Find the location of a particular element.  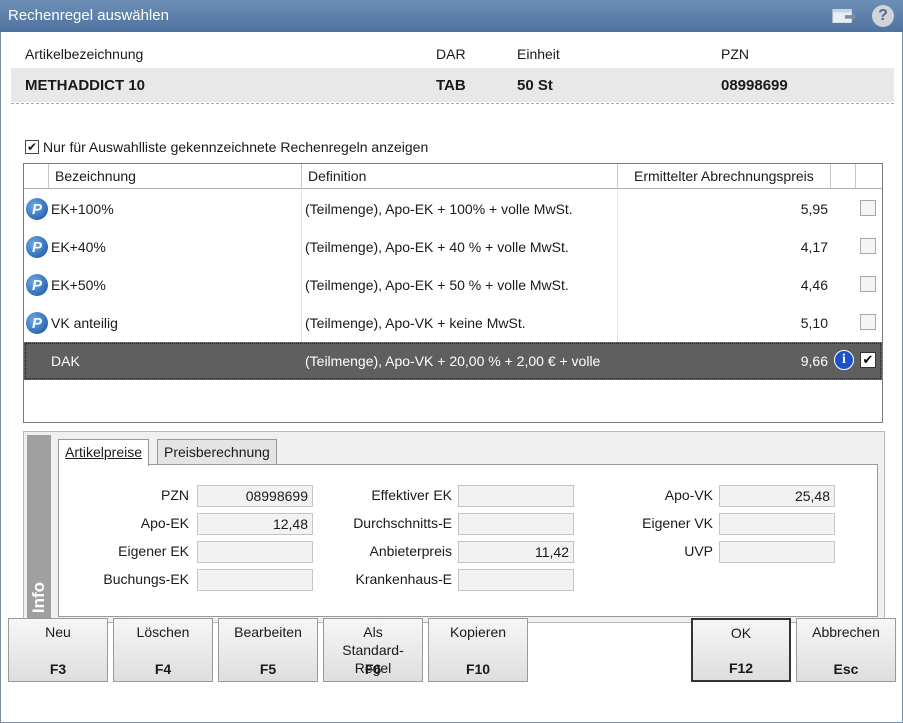

edit-button-key: F5 is located at coordinates (268, 669).